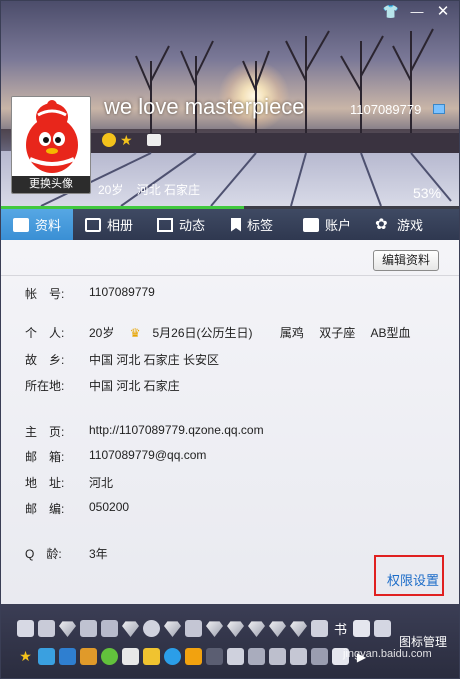 The width and height of the screenshot is (460, 679). What do you see at coordinates (45, 509) in the screenshot?
I see `postcode-label: 邮 编:` at bounding box center [45, 509].